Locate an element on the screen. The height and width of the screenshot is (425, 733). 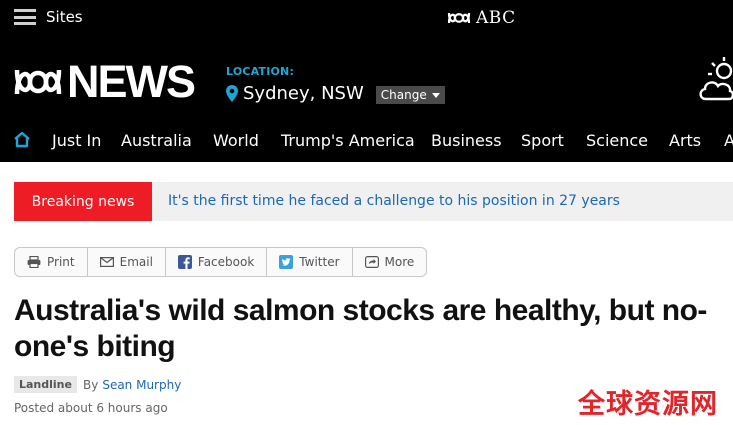
facebook-button: Facebook is located at coordinates (217, 262).